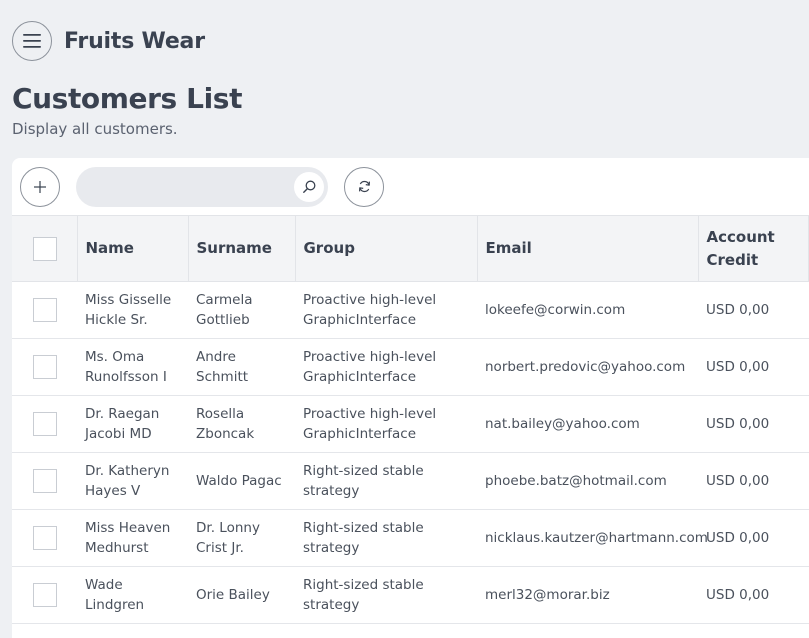 Image resolution: width=809 pixels, height=638 pixels. Describe the element at coordinates (386, 248) in the screenshot. I see `column-header-group: Group` at that location.